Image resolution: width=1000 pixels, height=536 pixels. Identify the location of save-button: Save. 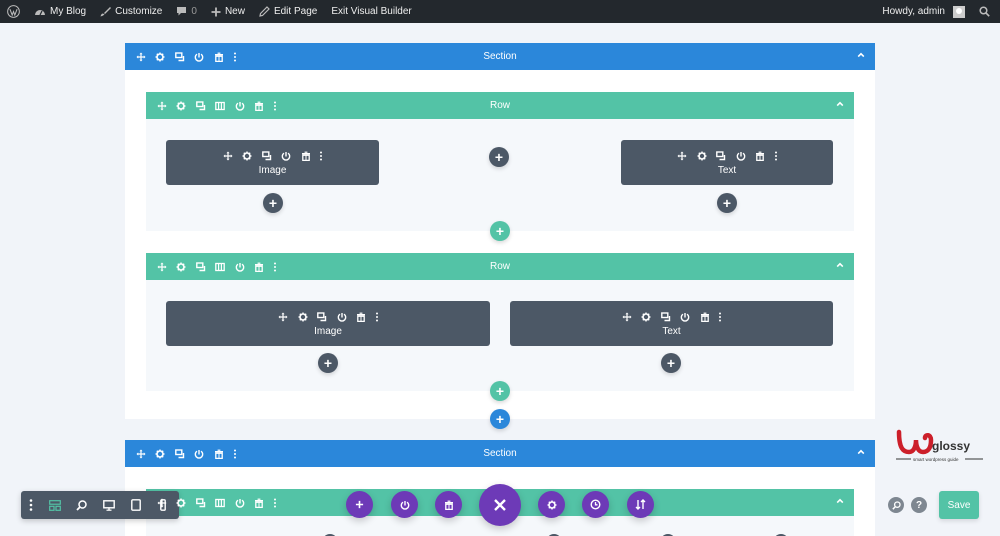
(959, 505).